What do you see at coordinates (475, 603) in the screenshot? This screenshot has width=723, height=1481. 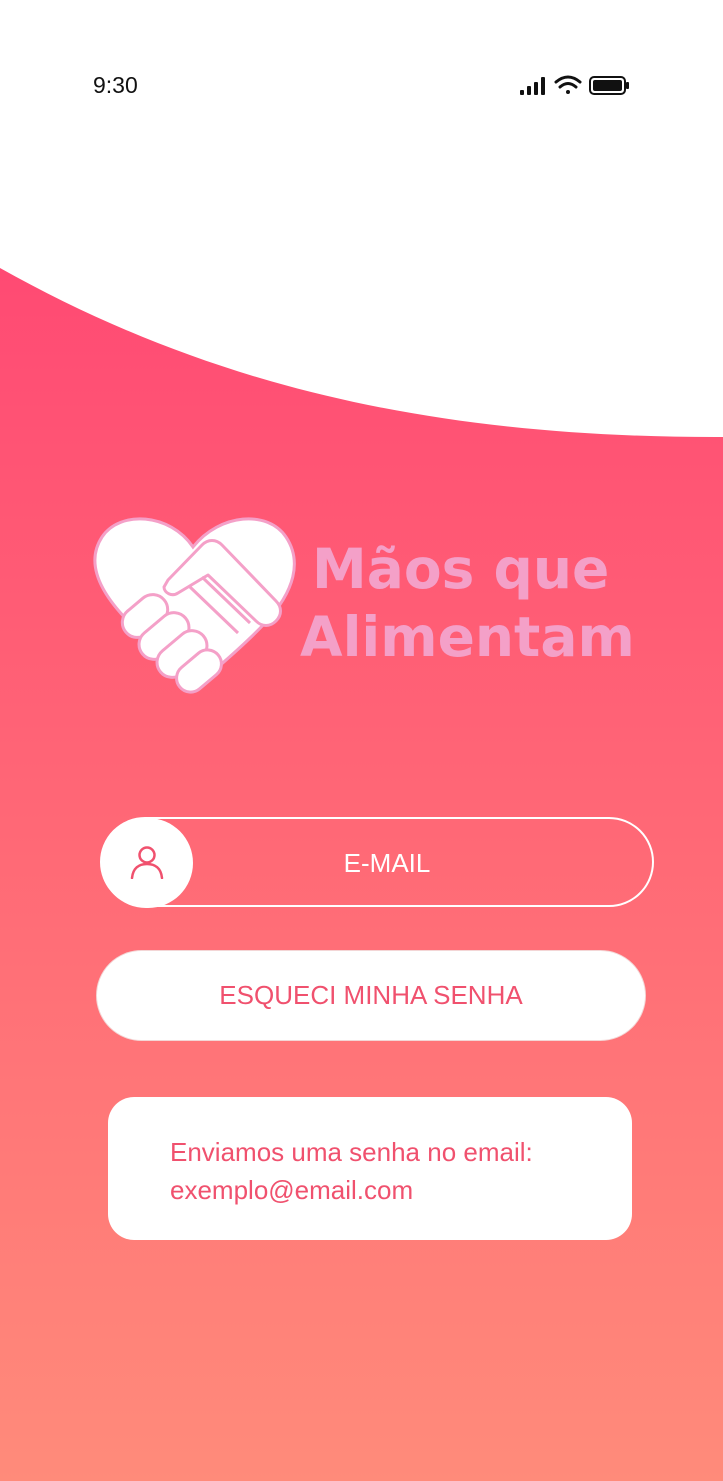 I see `app-name: Mãos que Alimentam` at bounding box center [475, 603].